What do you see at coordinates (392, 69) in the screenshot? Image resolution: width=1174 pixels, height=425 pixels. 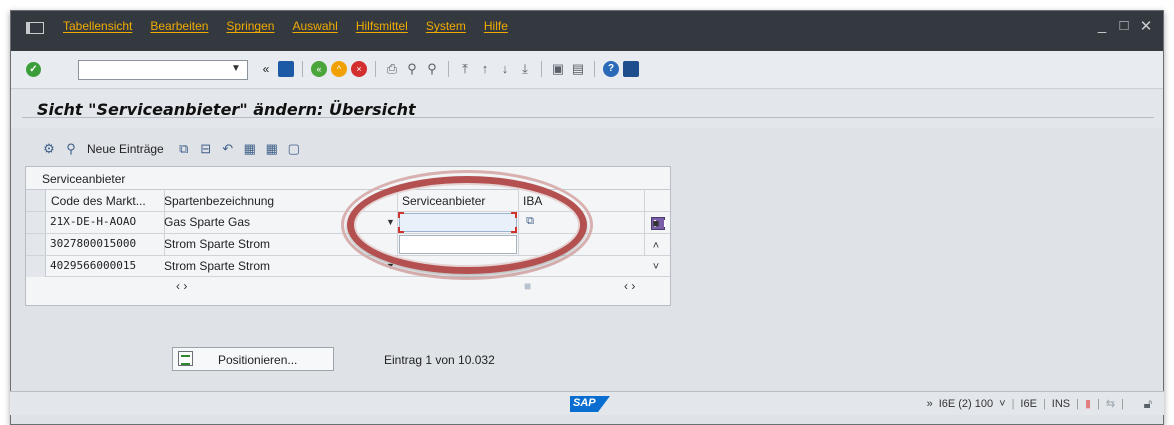 I see `print-icon: ⎙` at bounding box center [392, 69].